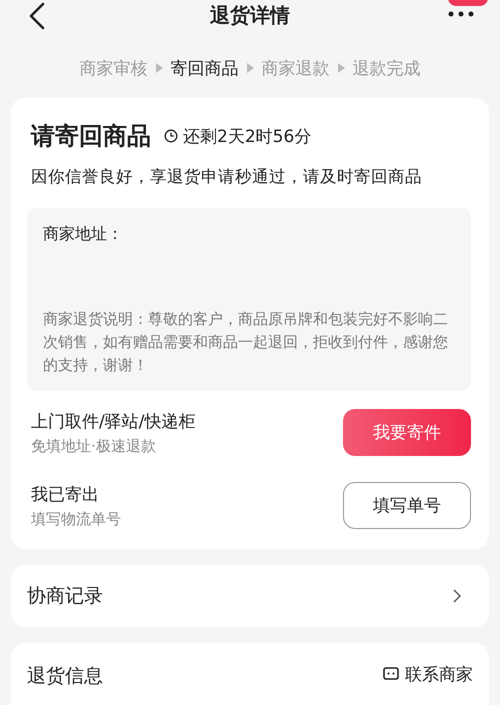  Describe the element at coordinates (113, 421) in the screenshot. I see `option-title: 上门取件/驿站/快递柜` at that location.